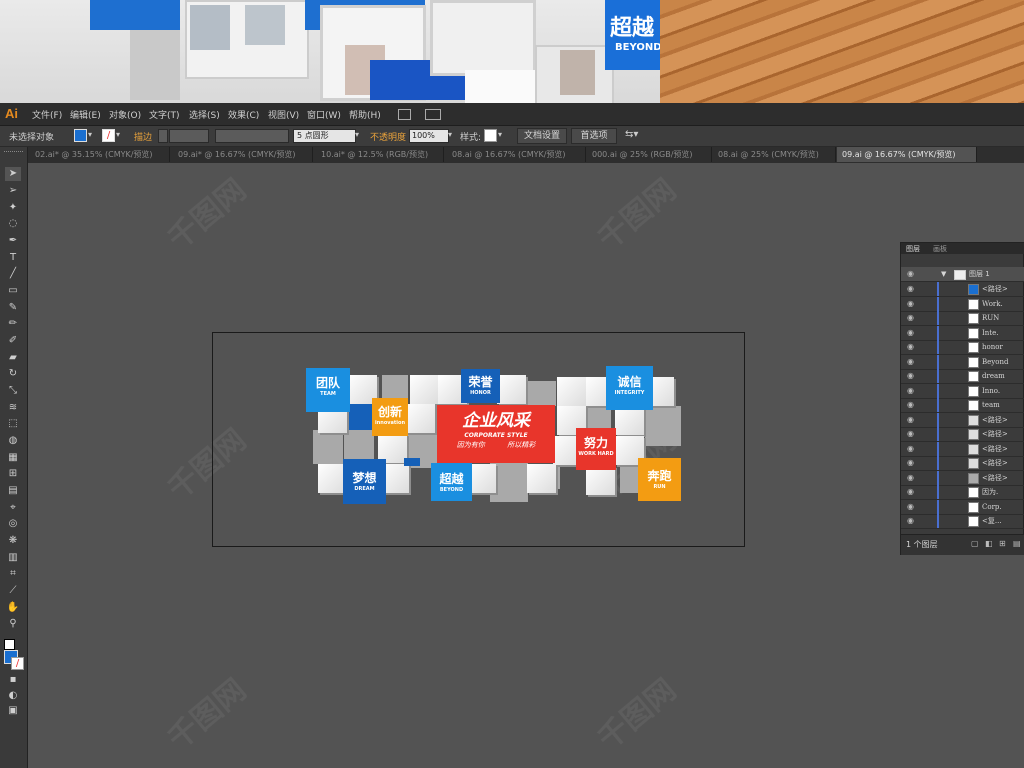 The image size is (1024, 768). What do you see at coordinates (9, 644) in the screenshot?
I see `default-colors-icon` at bounding box center [9, 644].